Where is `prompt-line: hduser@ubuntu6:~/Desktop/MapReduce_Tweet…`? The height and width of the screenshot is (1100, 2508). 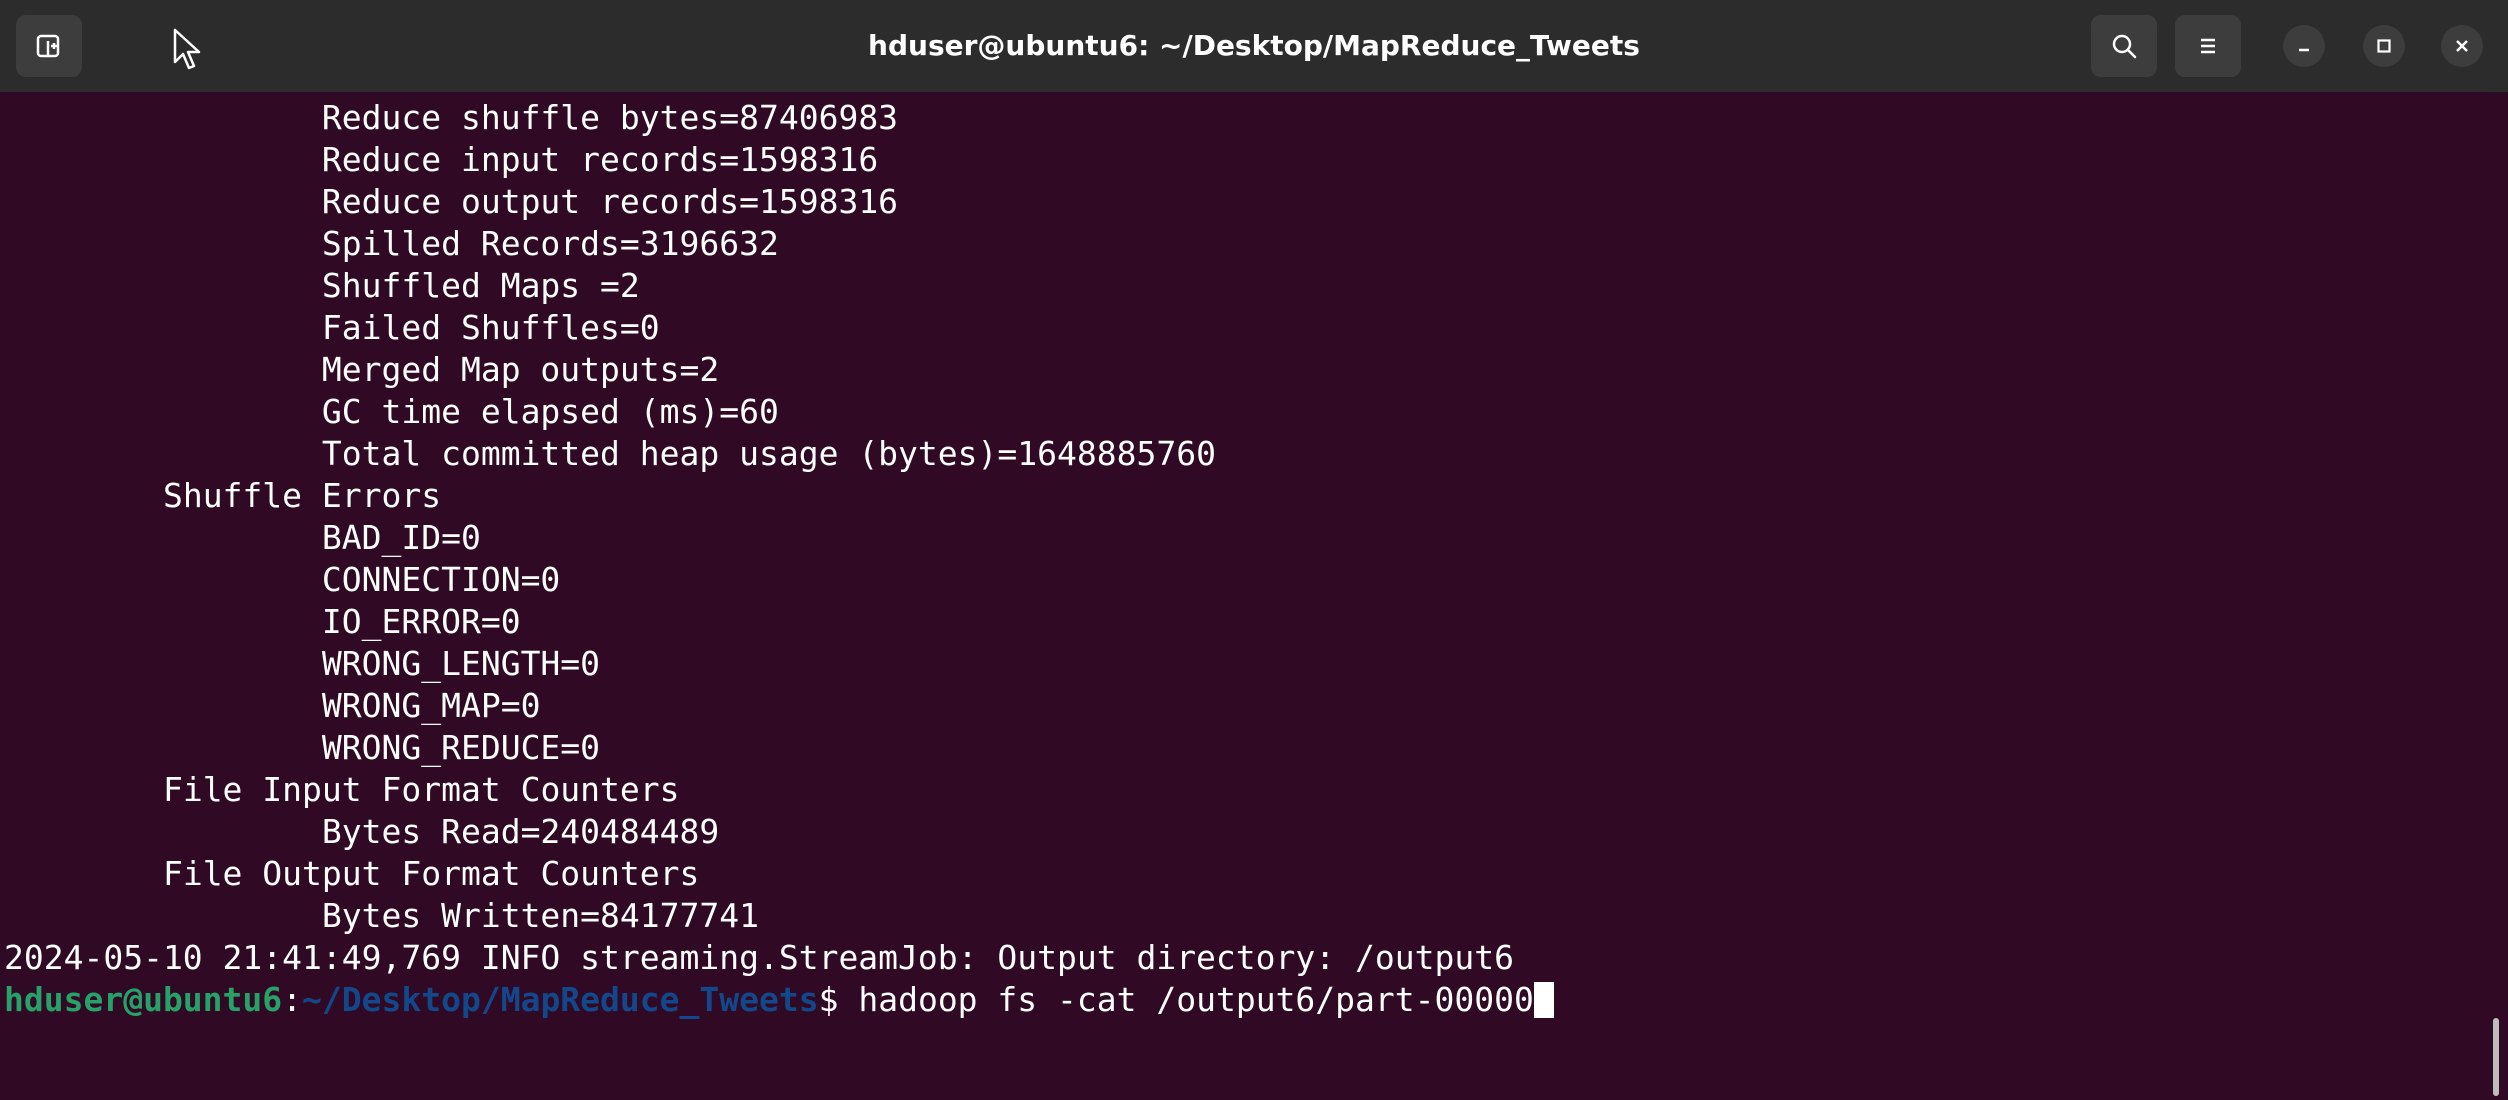
prompt-line: hduser@ubuntu6:~/Desktop/MapReduce_Tweet… is located at coordinates (779, 1000).